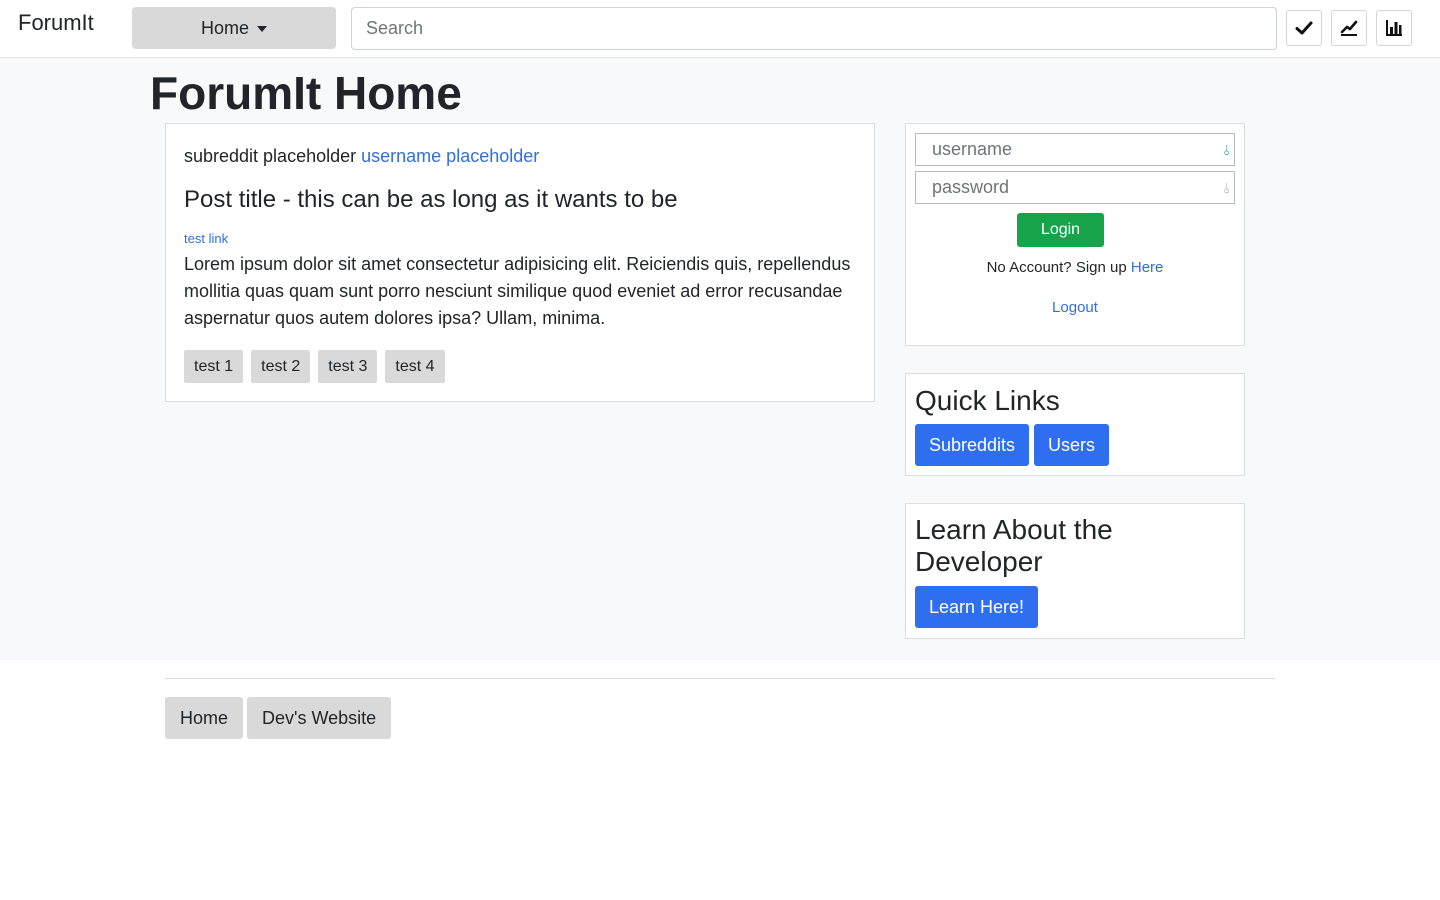 The height and width of the screenshot is (900, 1440). What do you see at coordinates (306, 93) in the screenshot?
I see `page-title: ForumIt Home` at bounding box center [306, 93].